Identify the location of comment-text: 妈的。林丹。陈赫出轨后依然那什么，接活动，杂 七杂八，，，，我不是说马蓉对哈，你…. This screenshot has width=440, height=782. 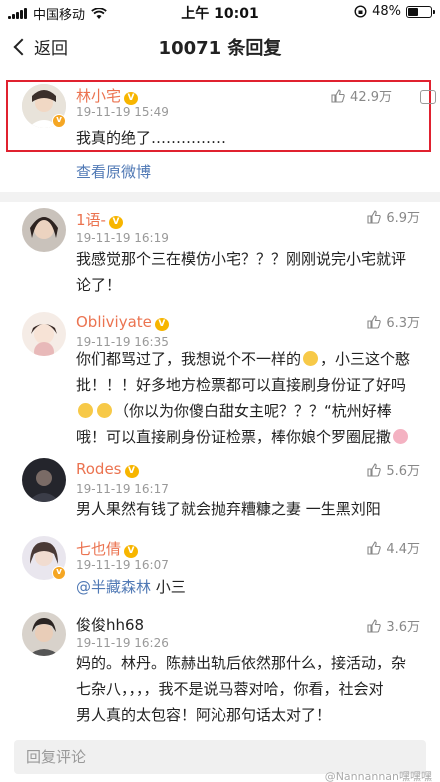
(241, 689).